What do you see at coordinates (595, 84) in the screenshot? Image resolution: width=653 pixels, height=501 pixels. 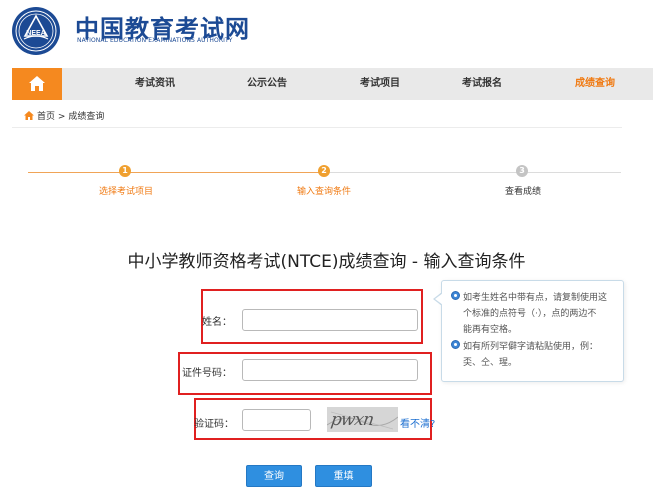 I see `nav-item-score-query: 成绩查询` at bounding box center [595, 84].